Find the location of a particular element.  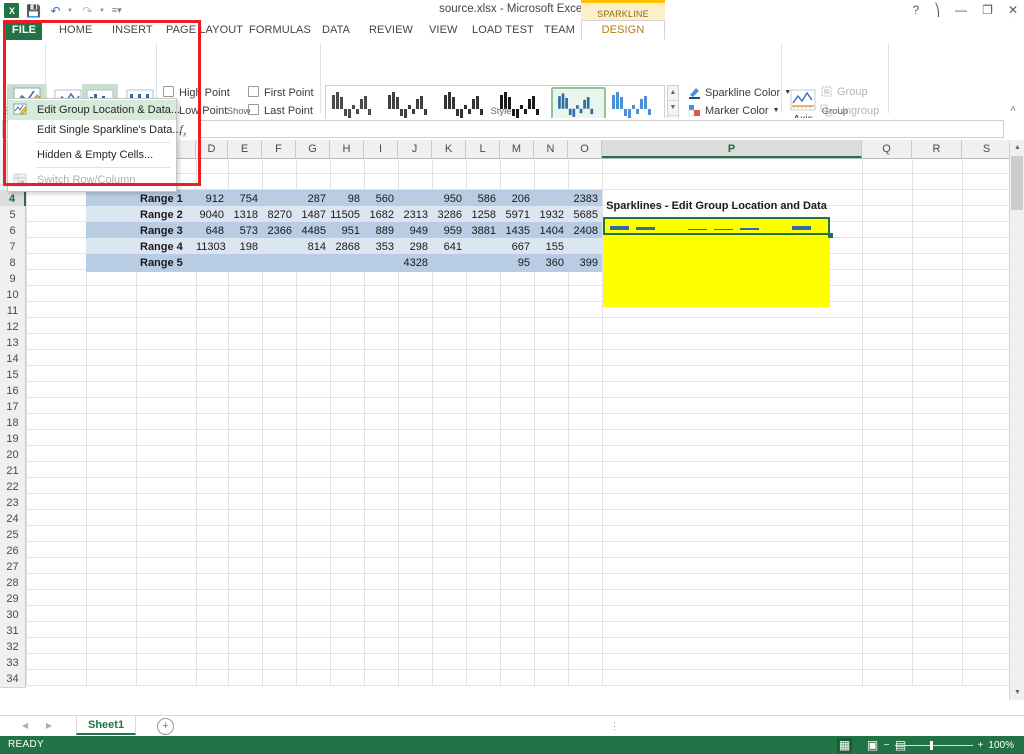

column-header-k: K is located at coordinates (449, 149).